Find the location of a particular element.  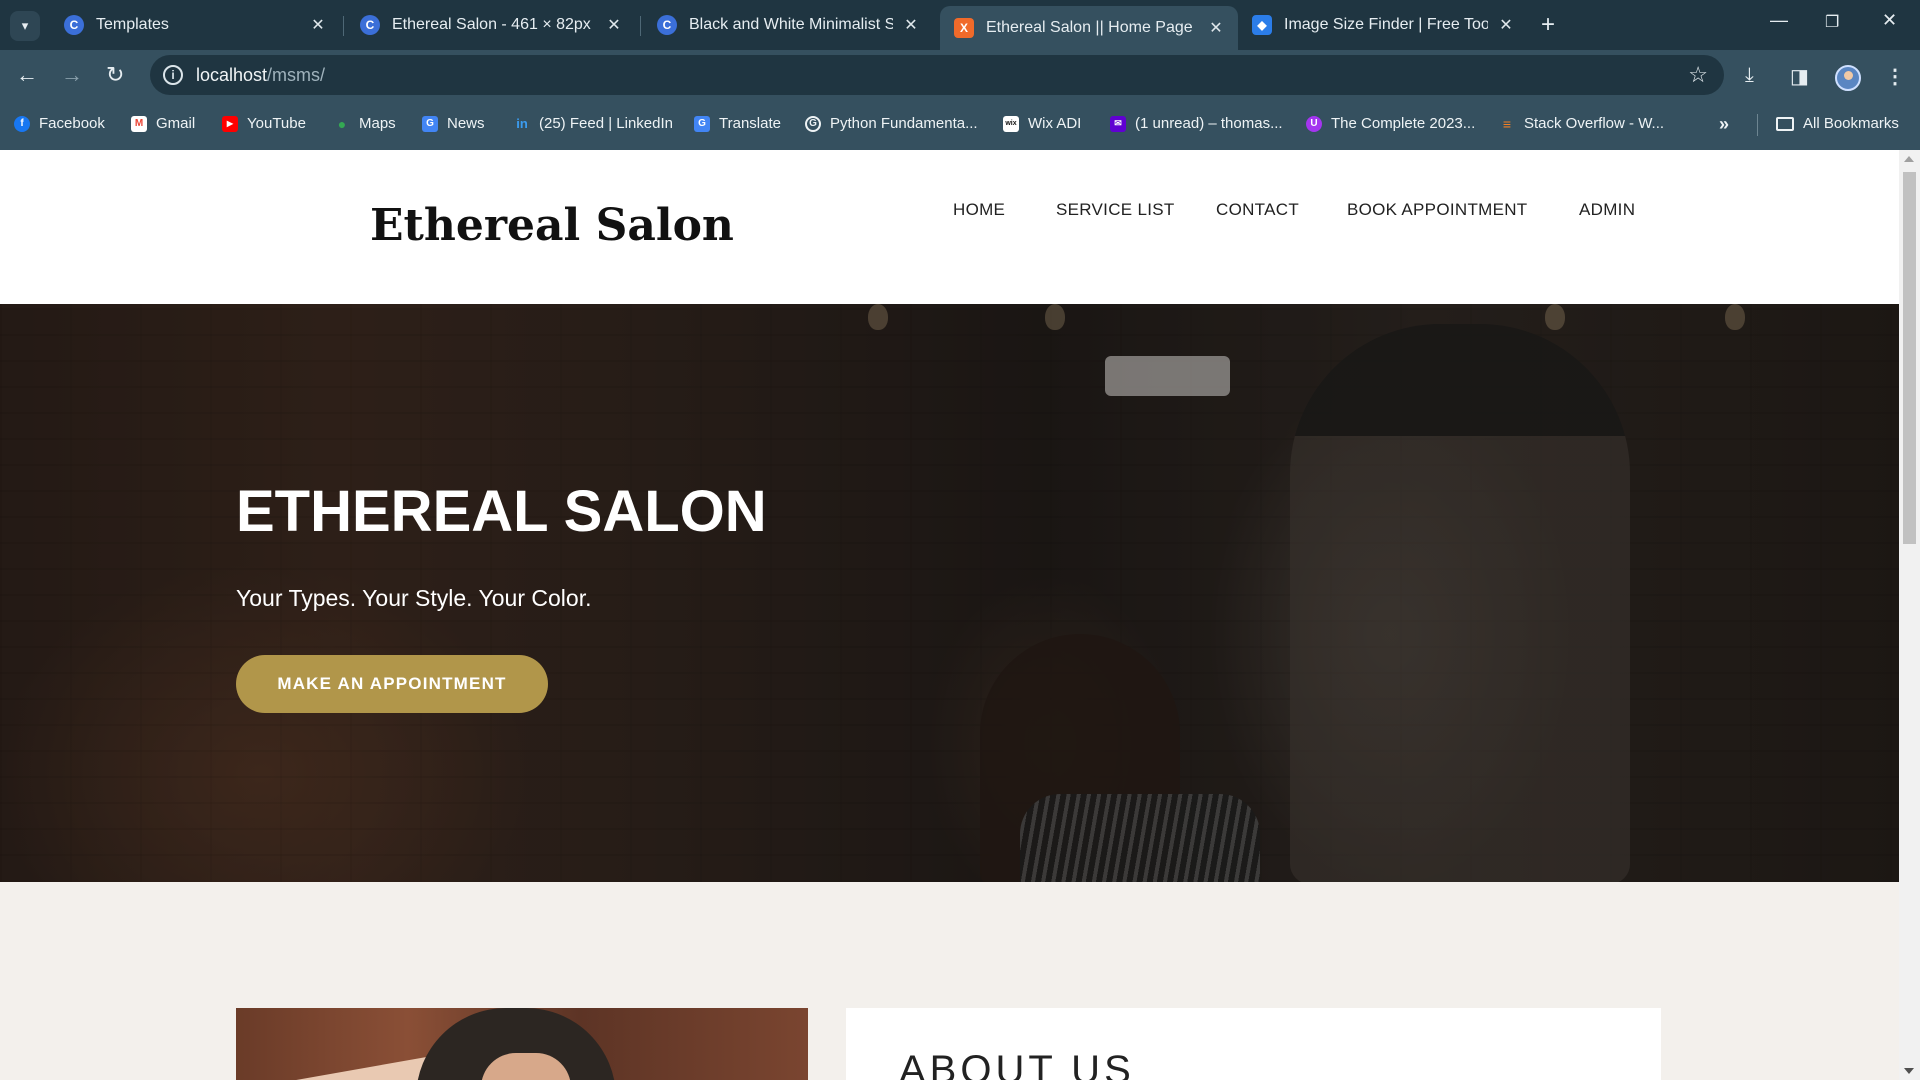

tab-title: Ethereal Salon || Home Page is located at coordinates (1089, 27).